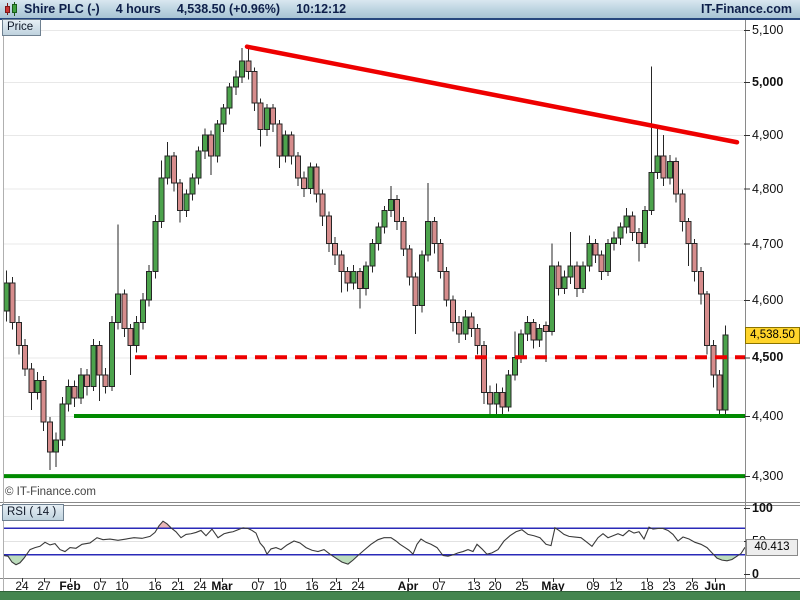 This screenshot has width=800, height=600. Describe the element at coordinates (138, 9) in the screenshot. I see `timeframe-label: 4 hours` at that location.